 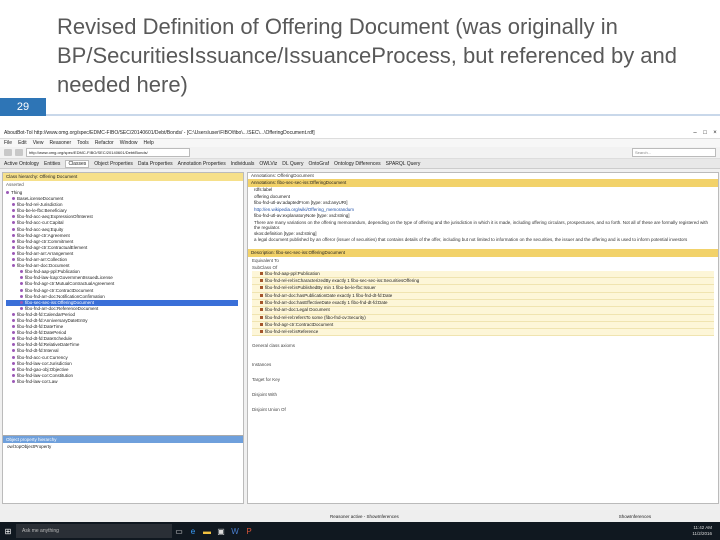 I want to click on tree-item-label: fibo-fnd-gao-obj:Objective, so click(x=43, y=369).